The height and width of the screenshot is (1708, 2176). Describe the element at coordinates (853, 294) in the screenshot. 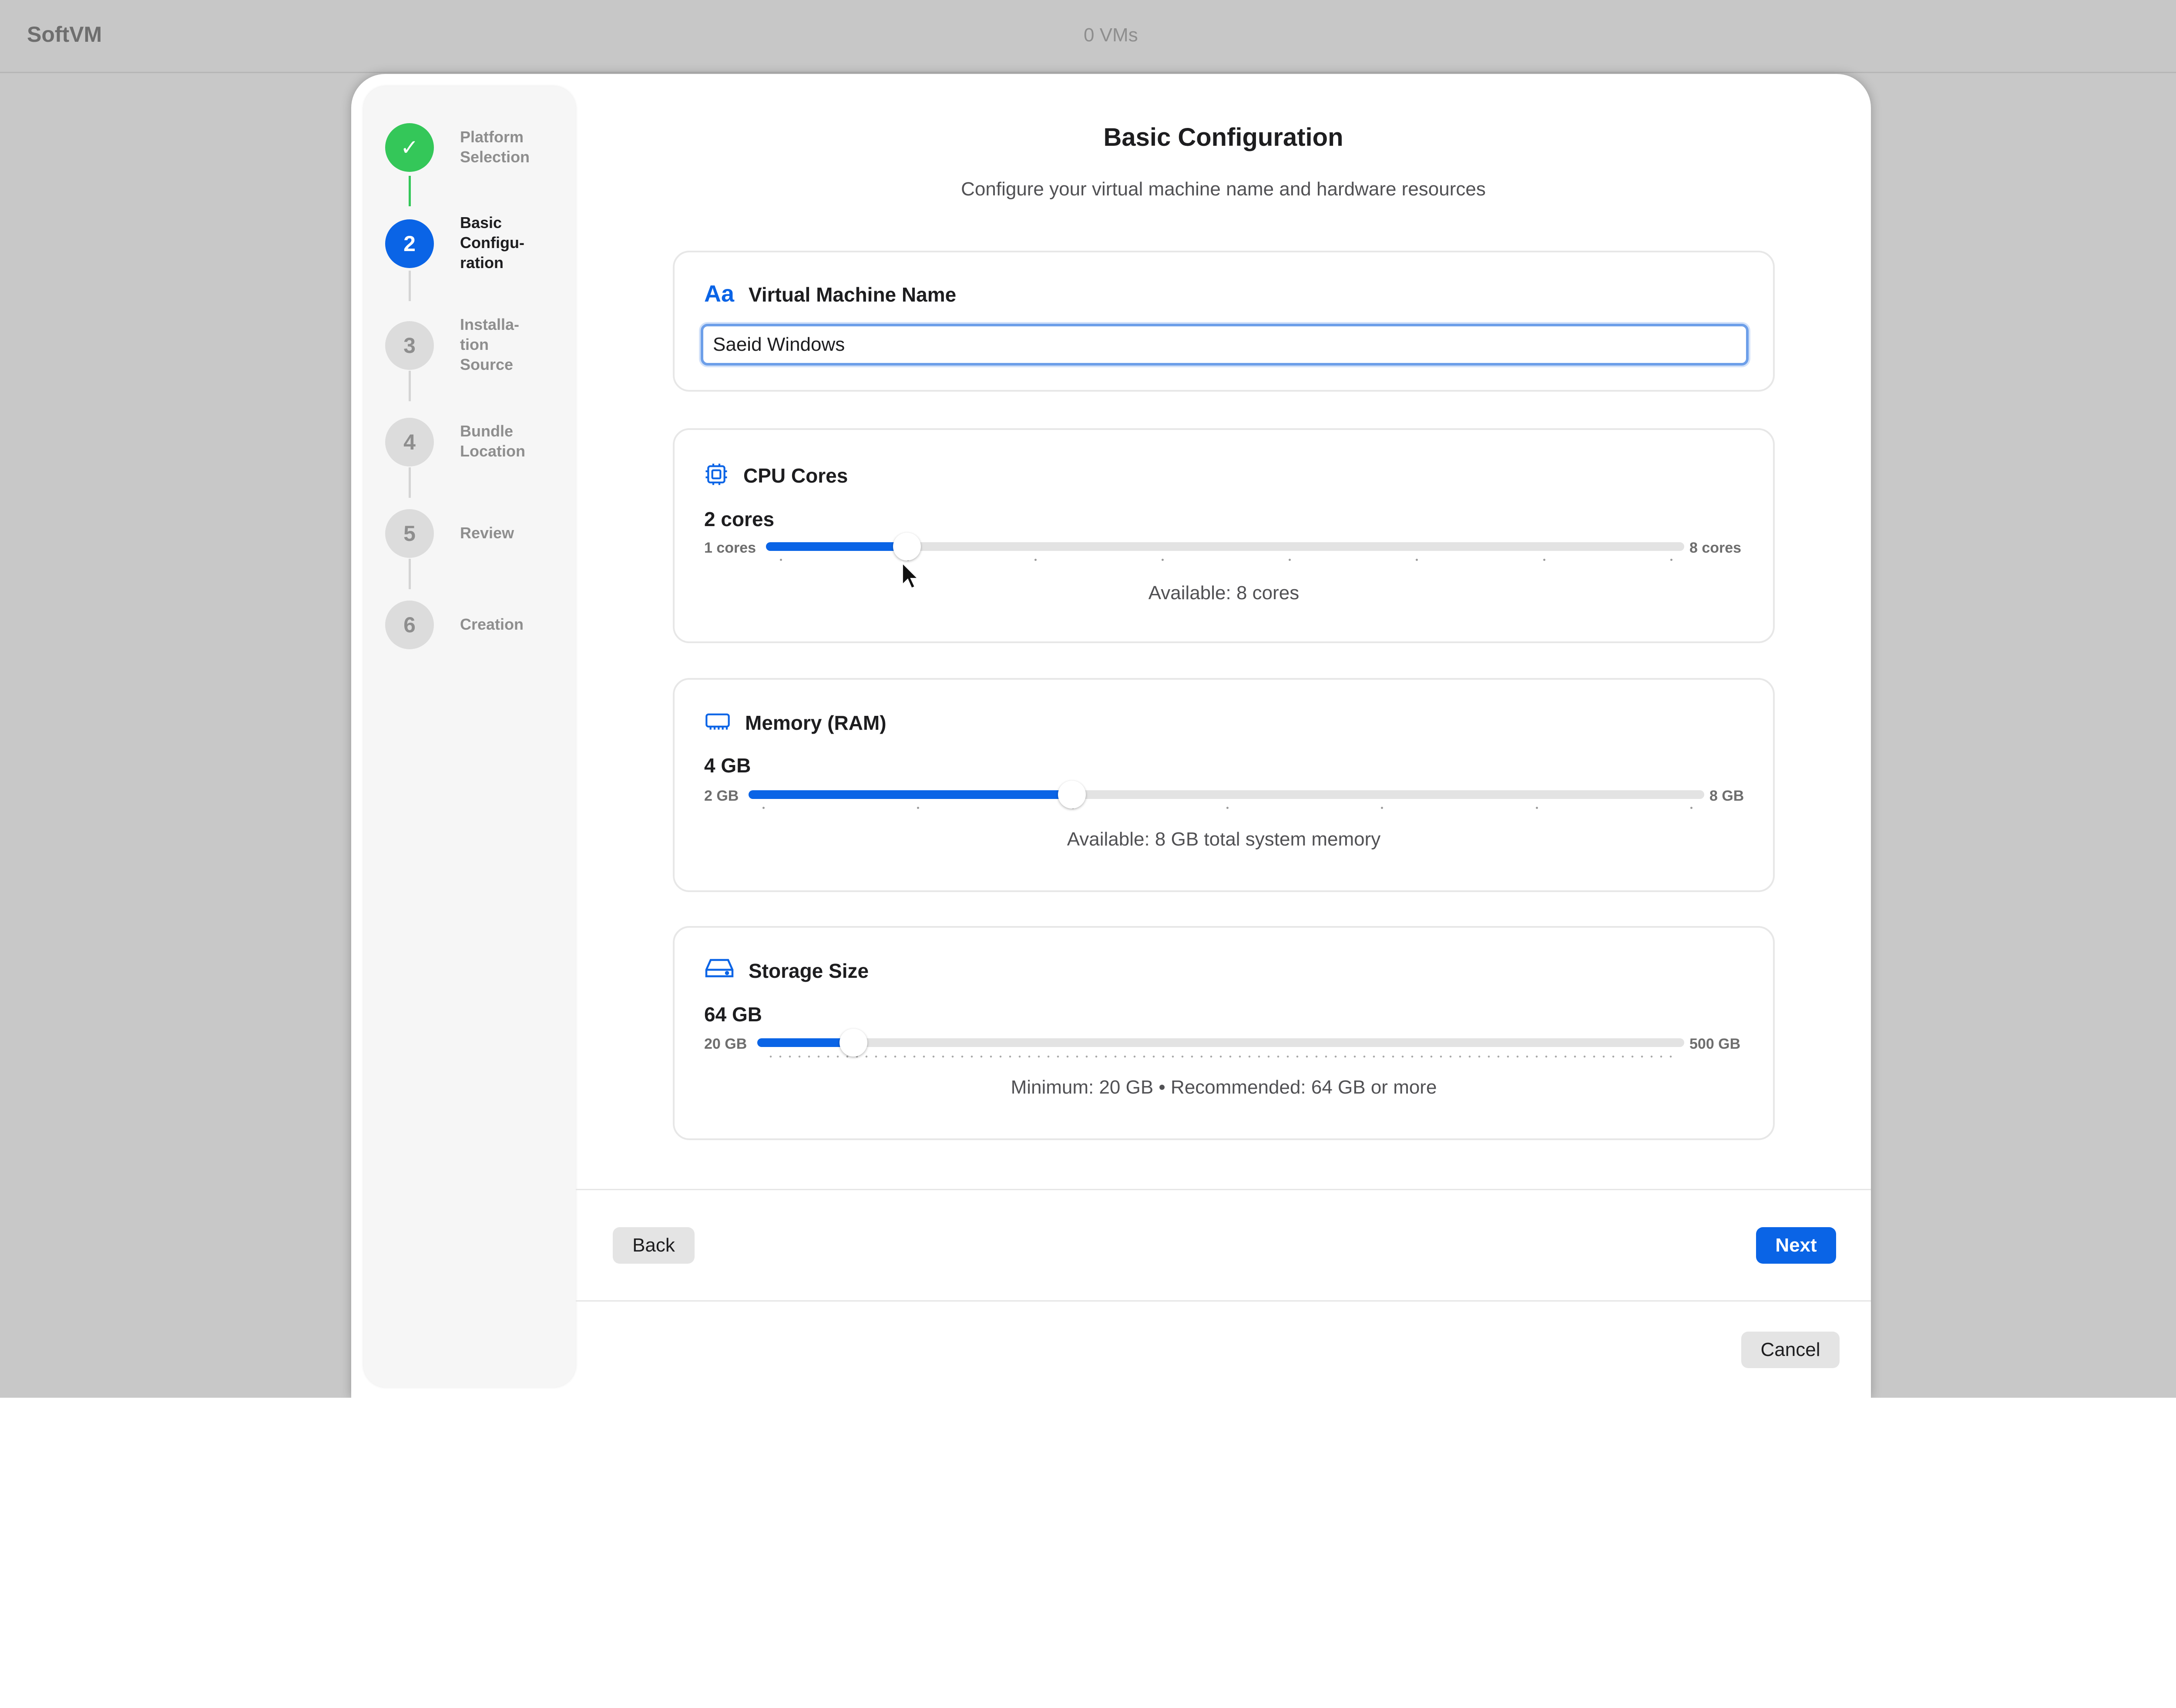

I see `vm-name-title: Virtual Machine Name` at that location.